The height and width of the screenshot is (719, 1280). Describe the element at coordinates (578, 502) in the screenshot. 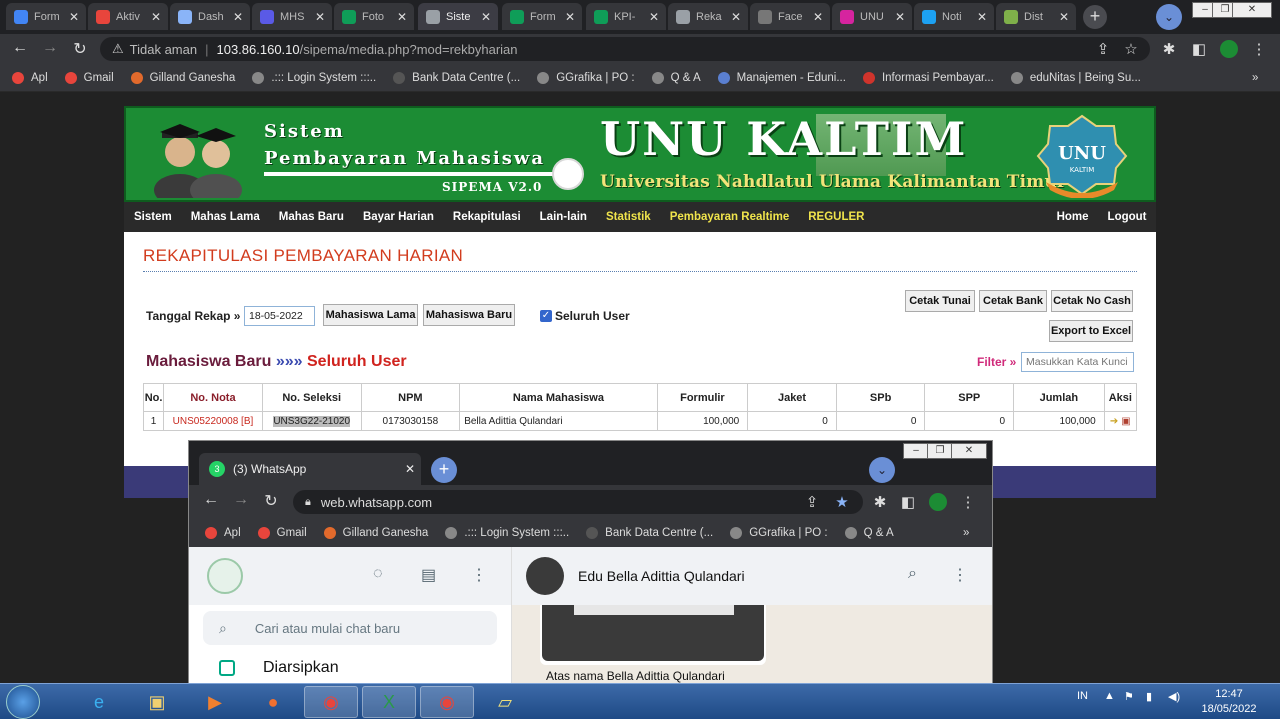

I see `whatsapp-url-input: 🔒︎ web.whatsapp.com` at that location.